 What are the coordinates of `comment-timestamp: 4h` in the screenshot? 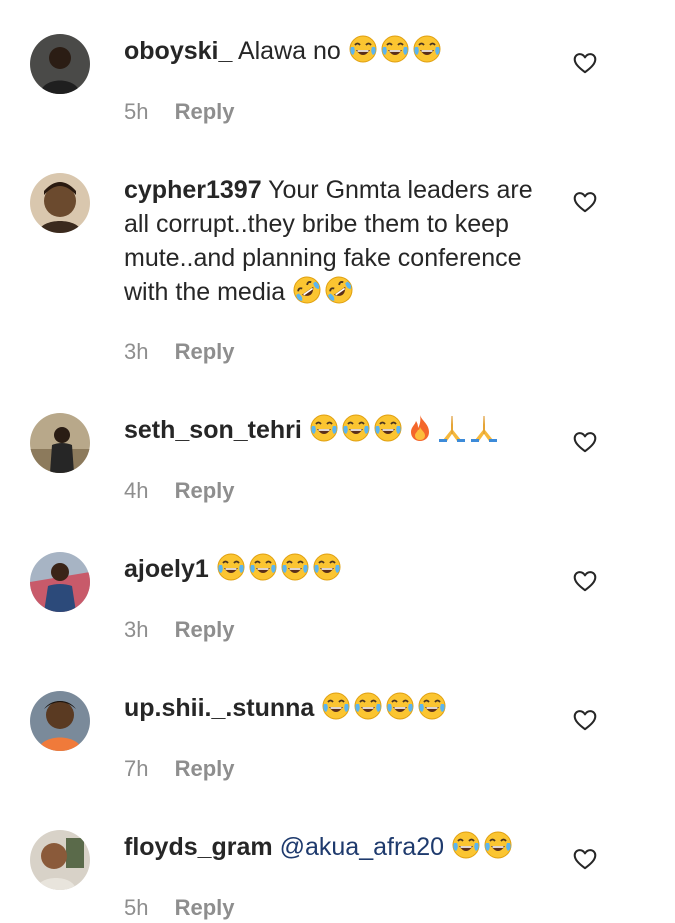 It's located at (136, 490).